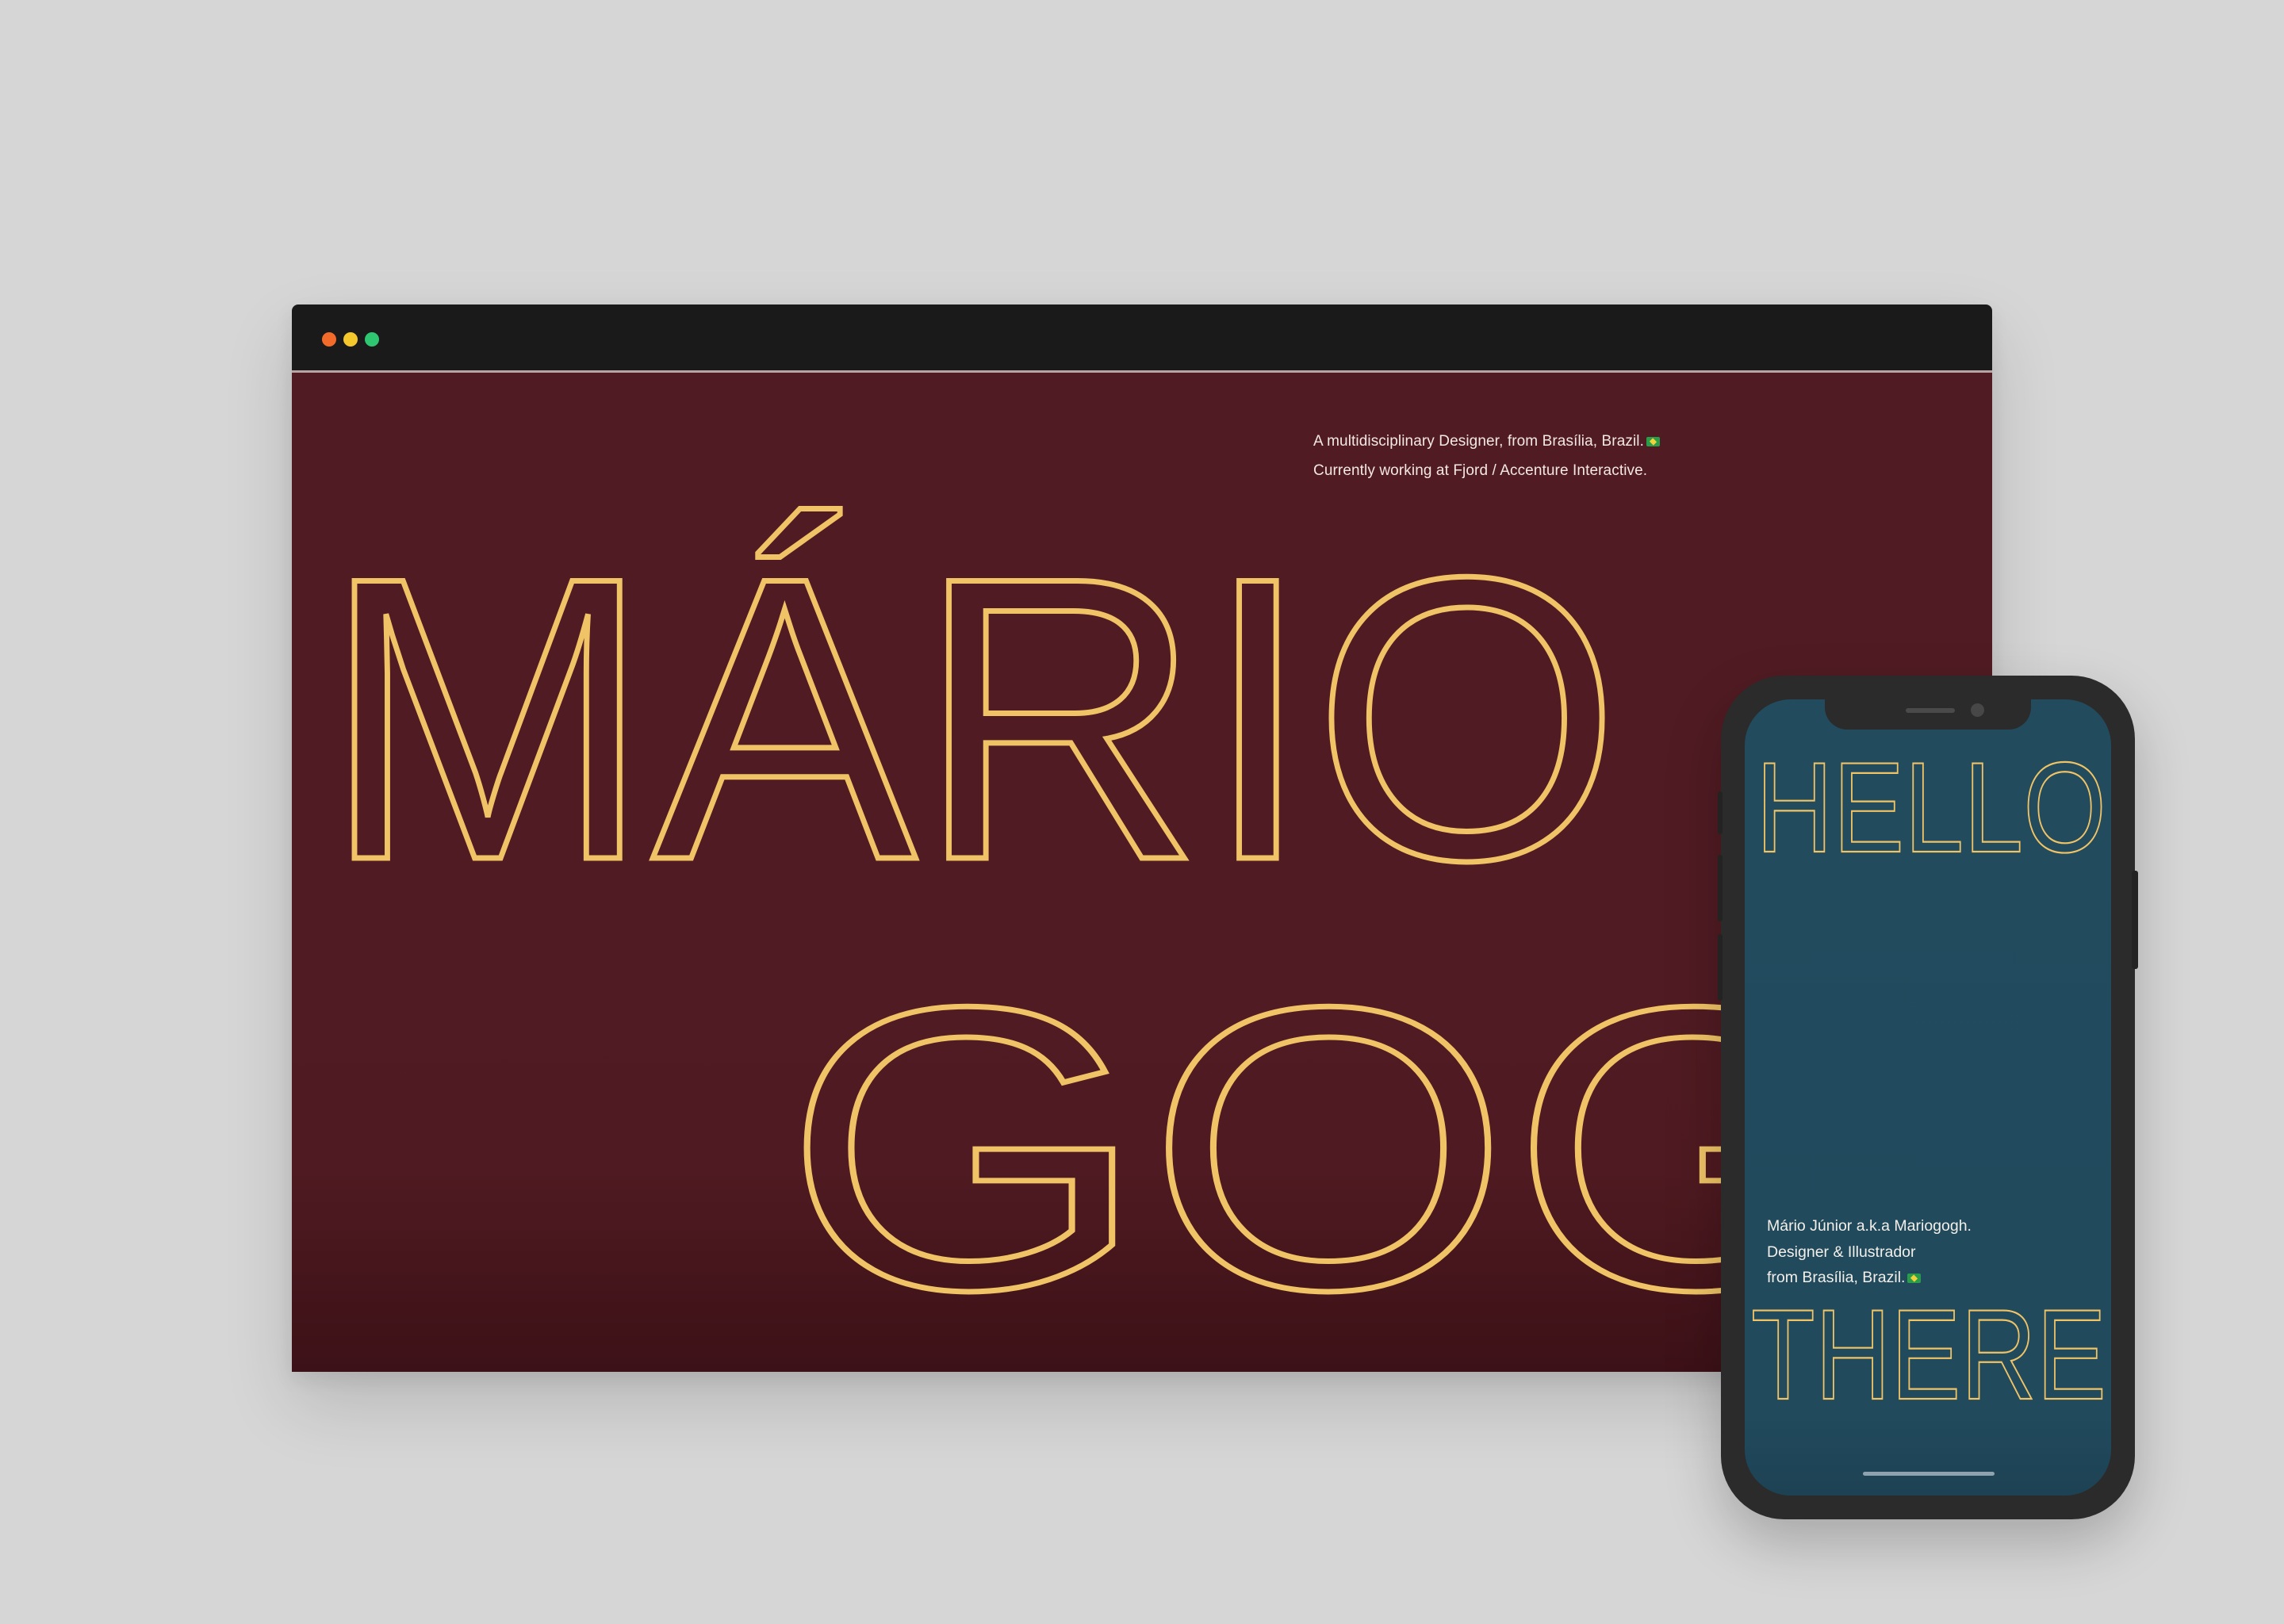  I want to click on bio-line-location: from Brasília, Brazil., so click(1869, 1278).